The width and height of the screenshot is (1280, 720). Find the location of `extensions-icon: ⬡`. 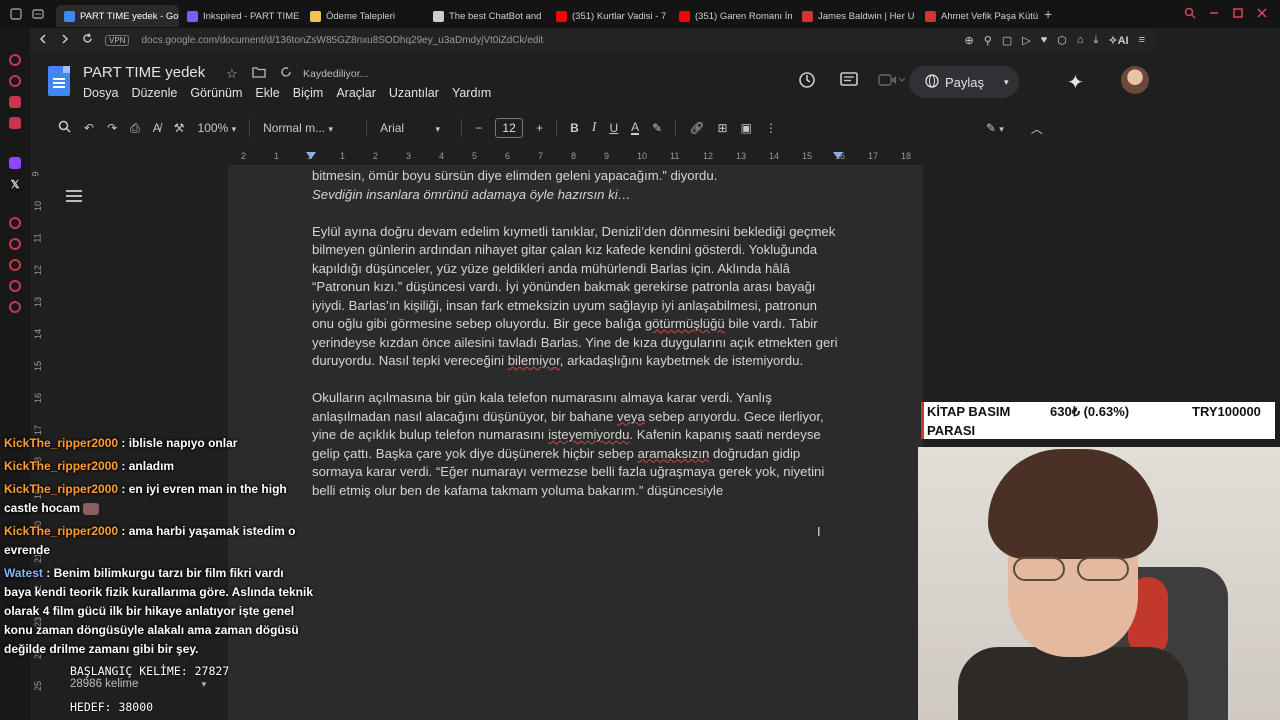

extensions-icon: ⬡ is located at coordinates (1062, 40).